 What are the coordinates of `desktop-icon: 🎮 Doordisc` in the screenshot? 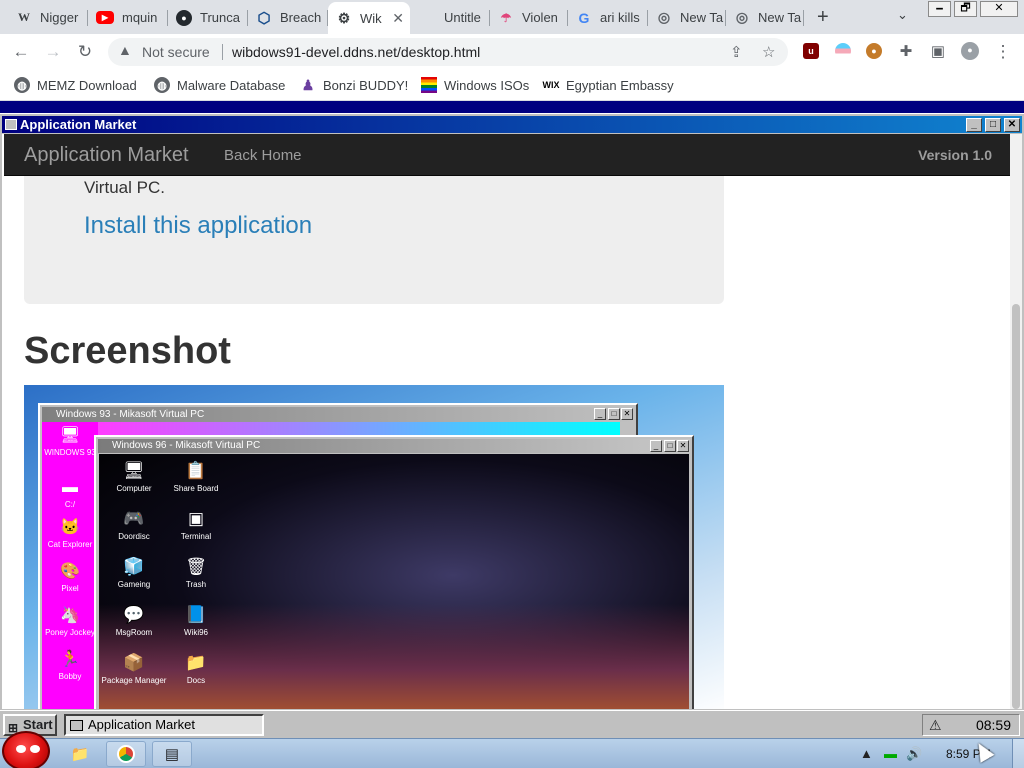 It's located at (134, 524).